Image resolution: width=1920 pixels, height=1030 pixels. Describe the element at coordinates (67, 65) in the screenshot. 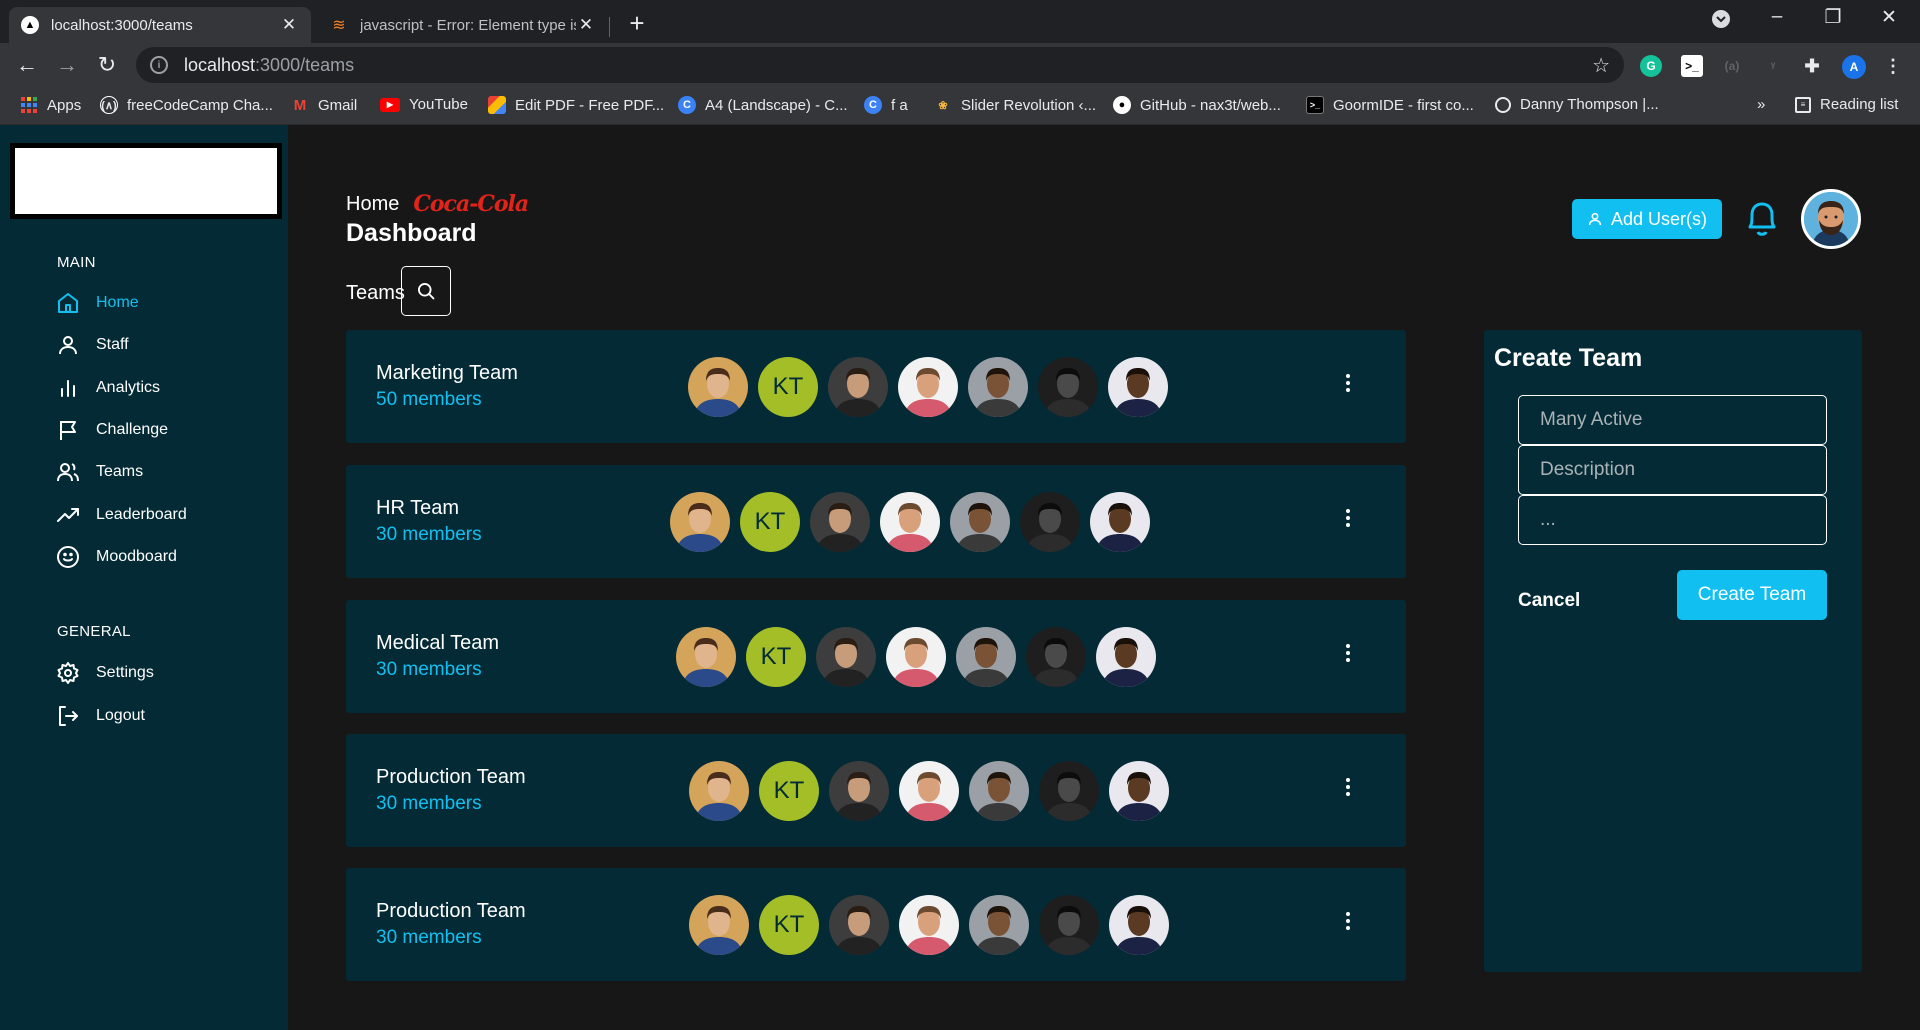

I see `forward-icon: →` at that location.